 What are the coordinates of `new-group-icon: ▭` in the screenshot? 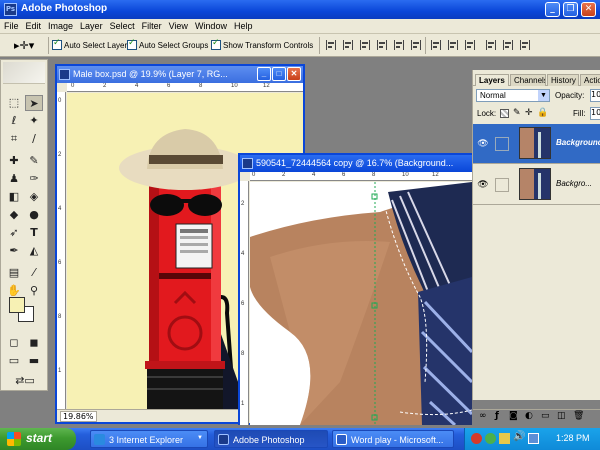 It's located at (545, 416).